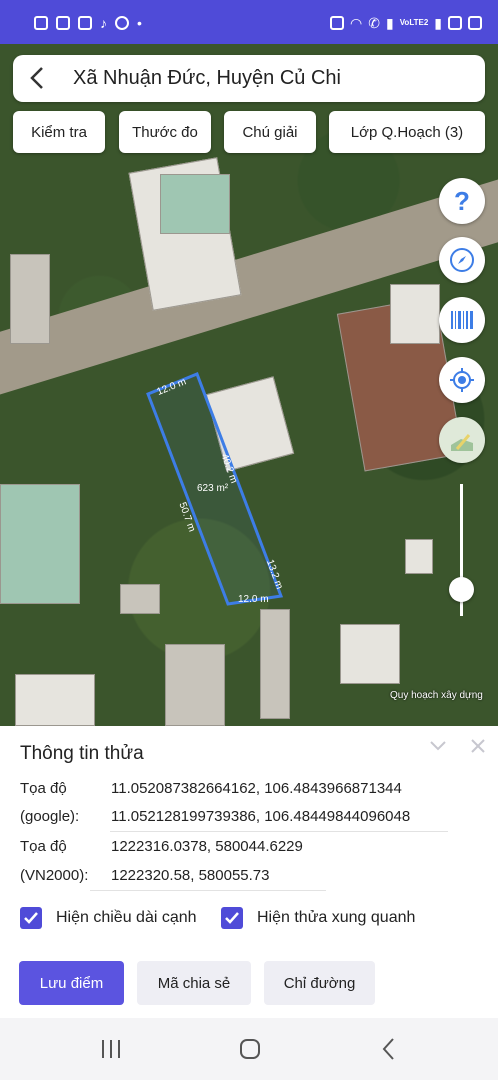 The image size is (498, 1080). What do you see at coordinates (438, 746) in the screenshot?
I see `chevron-down-icon` at bounding box center [438, 746].